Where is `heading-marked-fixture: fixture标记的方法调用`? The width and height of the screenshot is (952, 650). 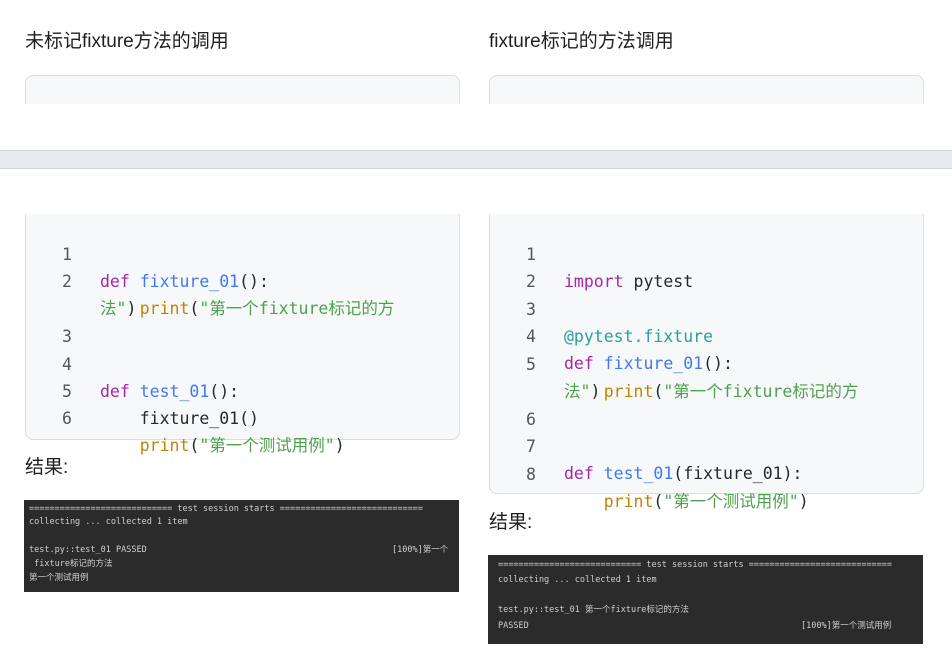
heading-marked-fixture: fixture标记的方法调用 is located at coordinates (581, 41).